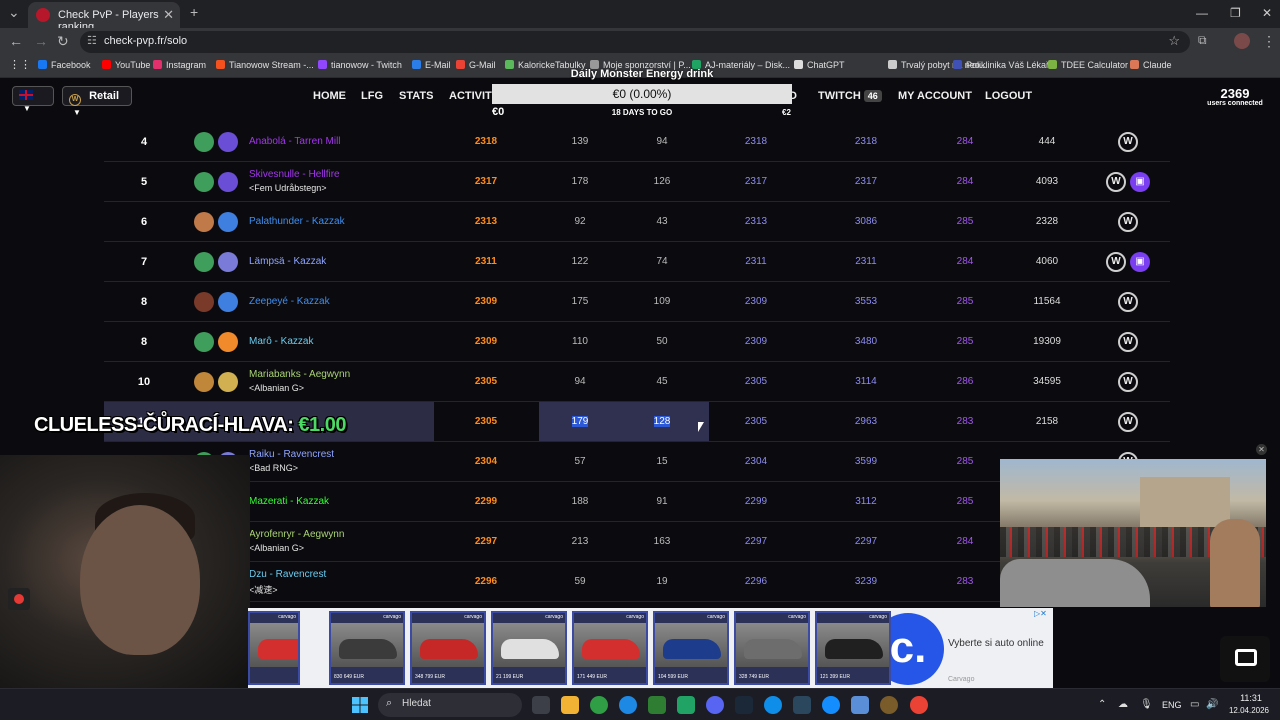 This screenshot has width=1280, height=720. What do you see at coordinates (628, 705) in the screenshot?
I see `edge-icon` at bounding box center [628, 705].